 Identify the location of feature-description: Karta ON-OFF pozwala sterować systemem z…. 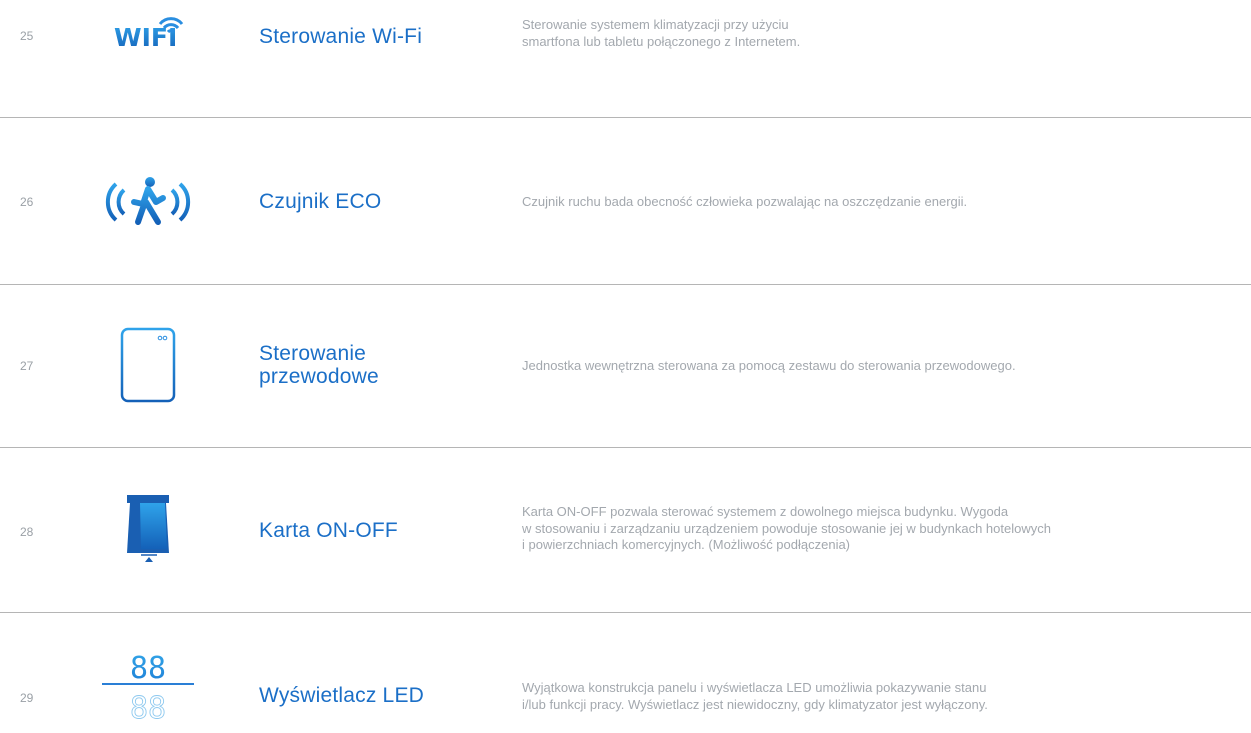
(786, 528).